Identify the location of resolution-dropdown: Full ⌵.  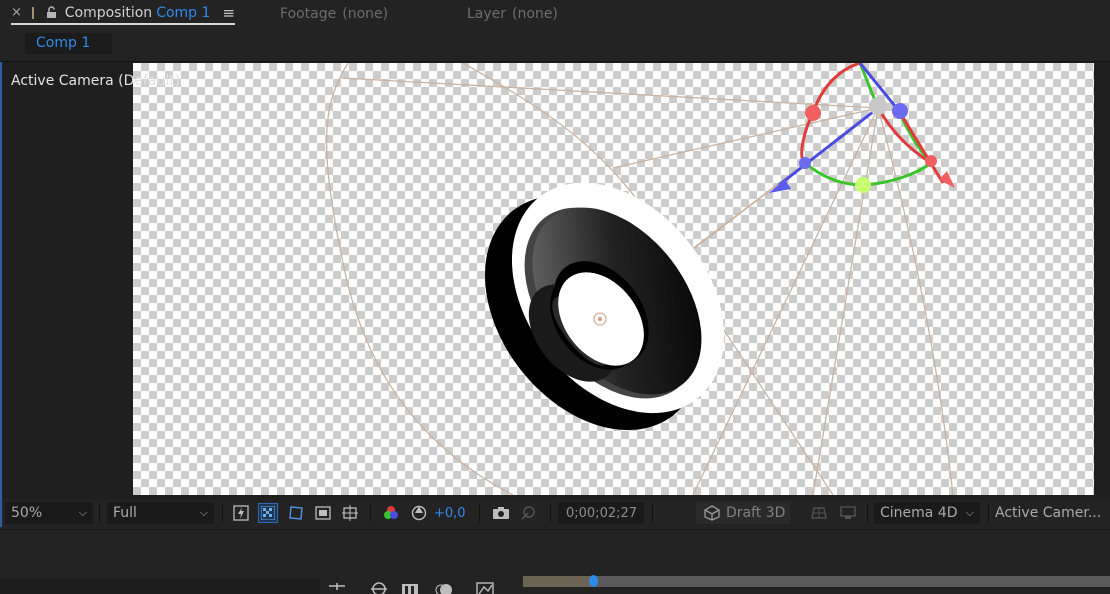
(160, 513).